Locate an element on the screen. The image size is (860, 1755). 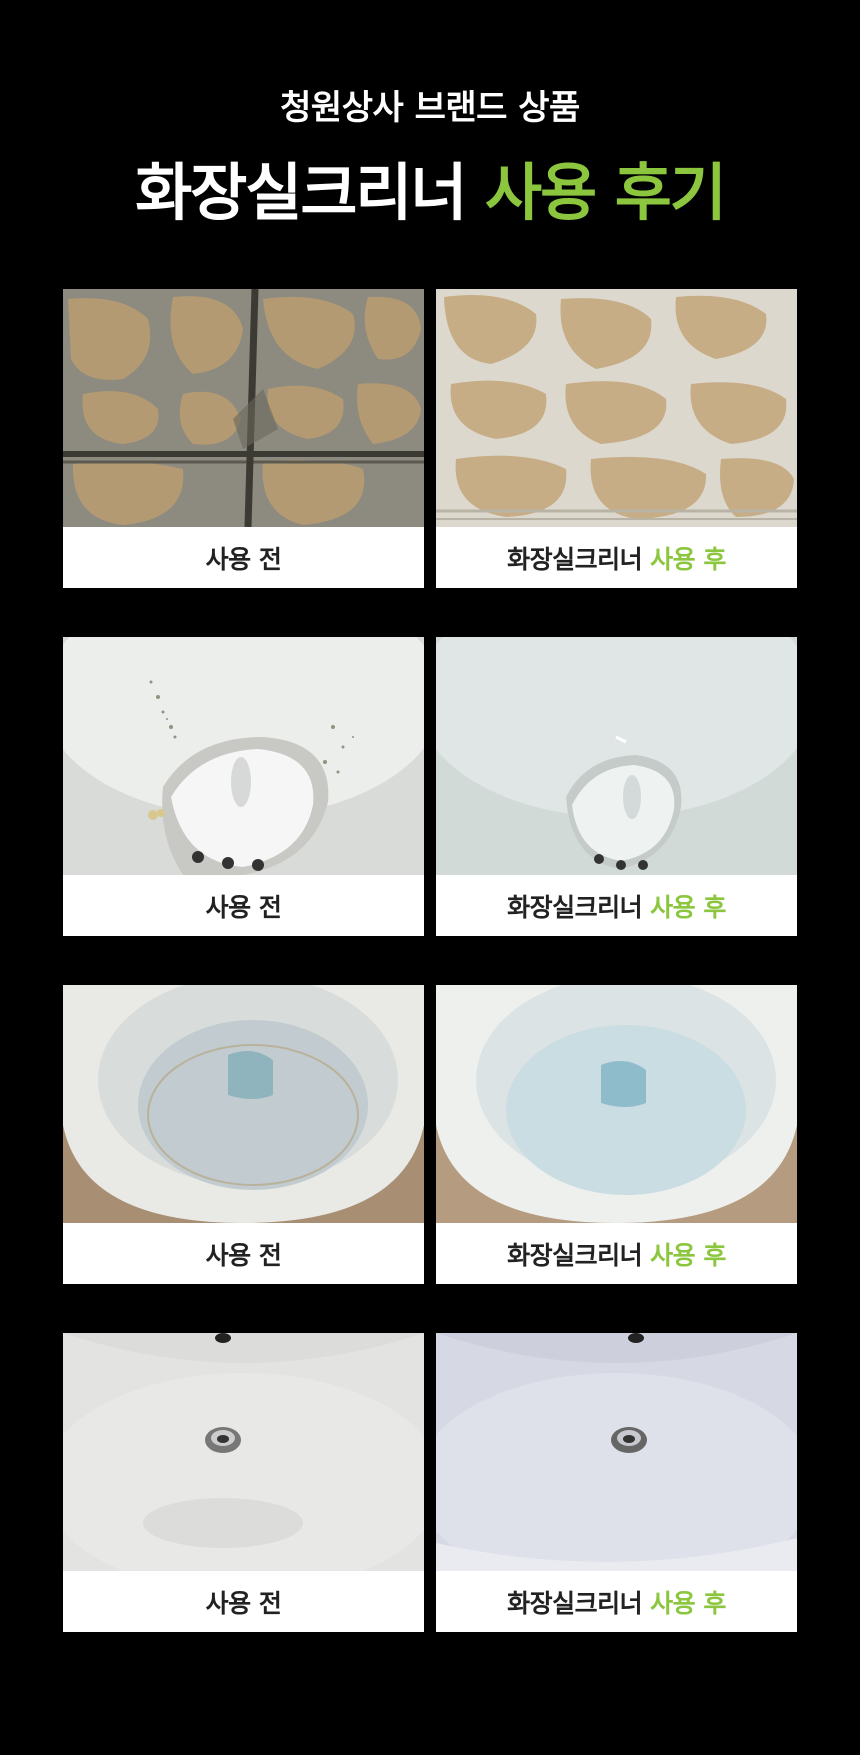
before-photo-sink is located at coordinates (243, 1452).